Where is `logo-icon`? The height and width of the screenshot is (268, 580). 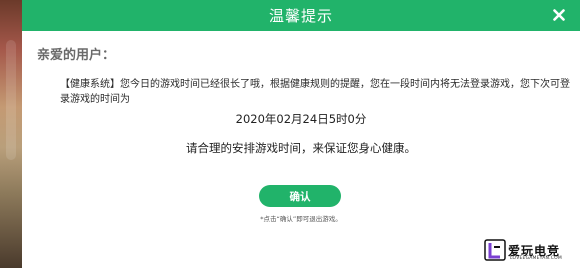
logo-icon is located at coordinates (495, 250).